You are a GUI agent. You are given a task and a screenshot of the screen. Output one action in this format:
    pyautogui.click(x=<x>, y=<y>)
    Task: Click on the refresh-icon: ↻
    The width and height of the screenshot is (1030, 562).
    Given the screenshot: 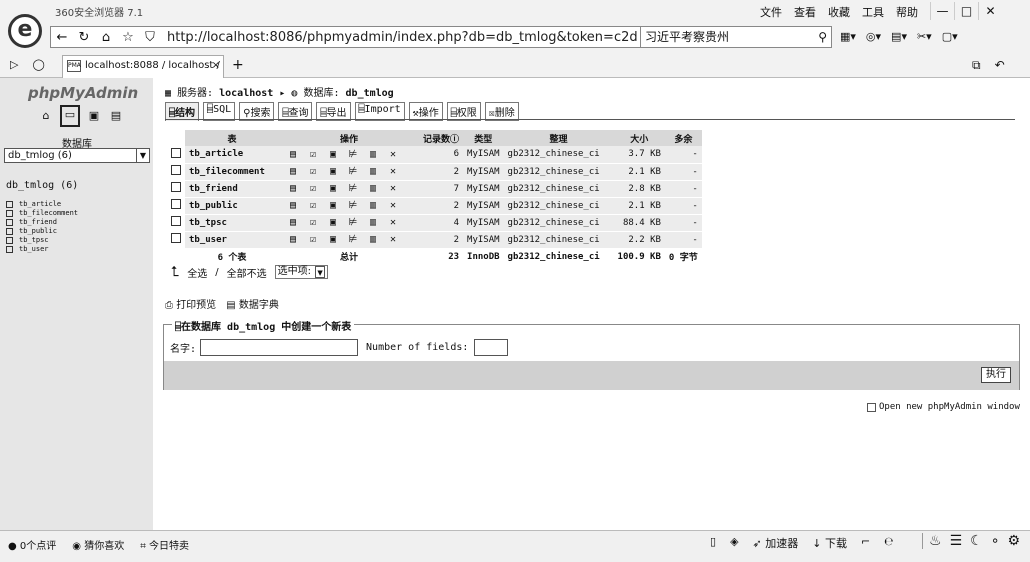 What is the action you would take?
    pyautogui.click(x=84, y=37)
    